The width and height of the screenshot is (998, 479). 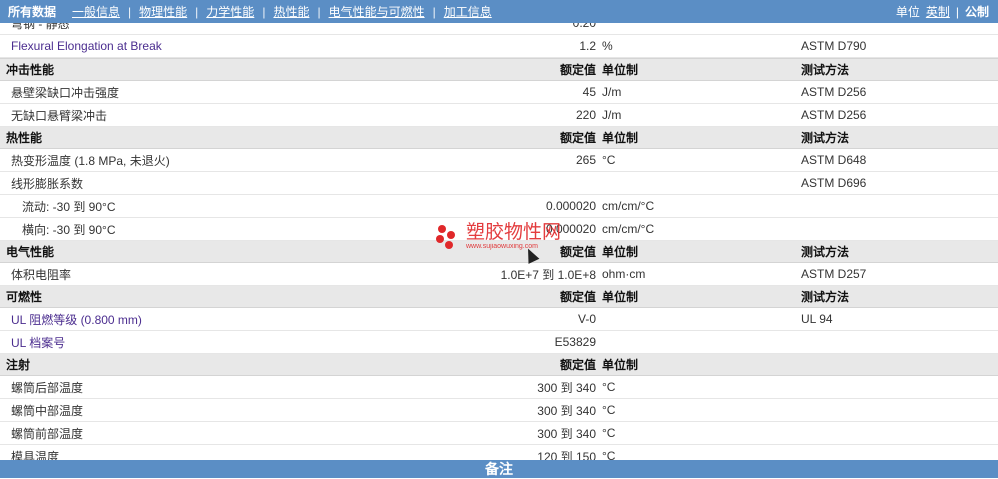 What do you see at coordinates (548, 274) in the screenshot?
I see `property-value: 1.0E+7 到 1.0E+8` at bounding box center [548, 274].